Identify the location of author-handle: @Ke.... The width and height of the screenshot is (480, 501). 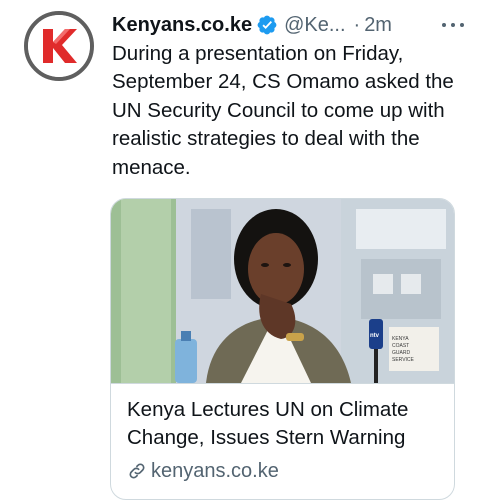
(314, 25).